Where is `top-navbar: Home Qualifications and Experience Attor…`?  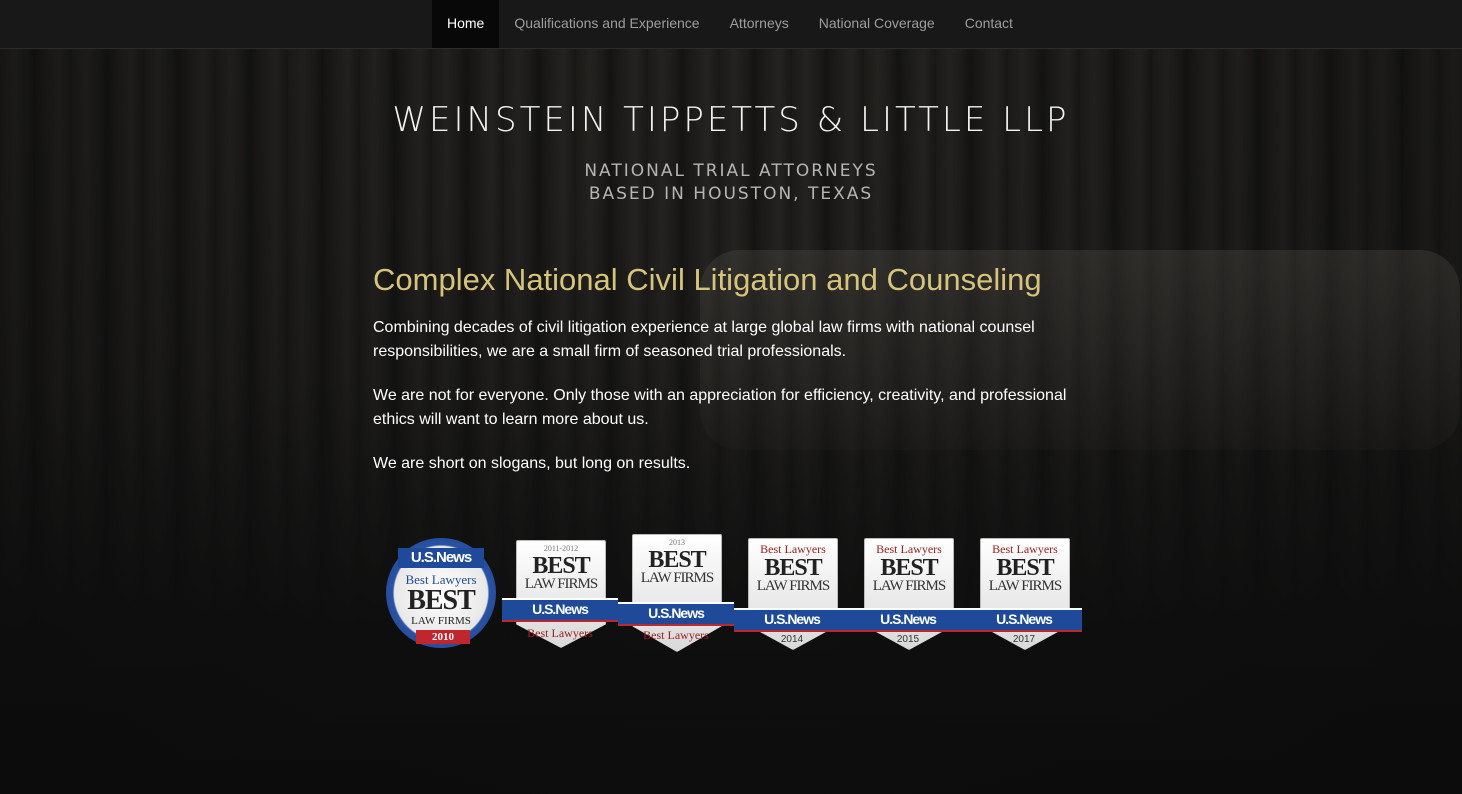 top-navbar: Home Qualifications and Experience Attor… is located at coordinates (731, 24).